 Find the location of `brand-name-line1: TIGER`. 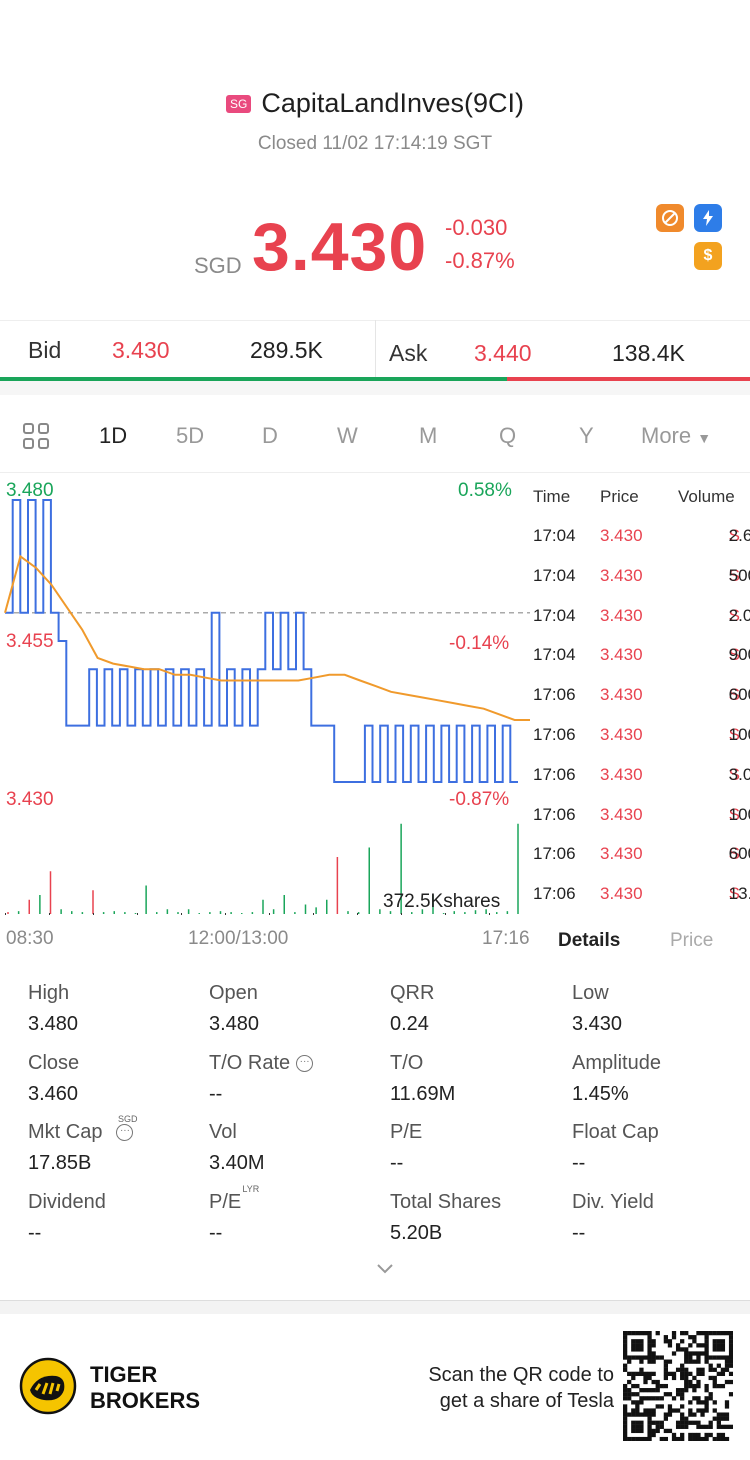

brand-name-line1: TIGER is located at coordinates (124, 1374).